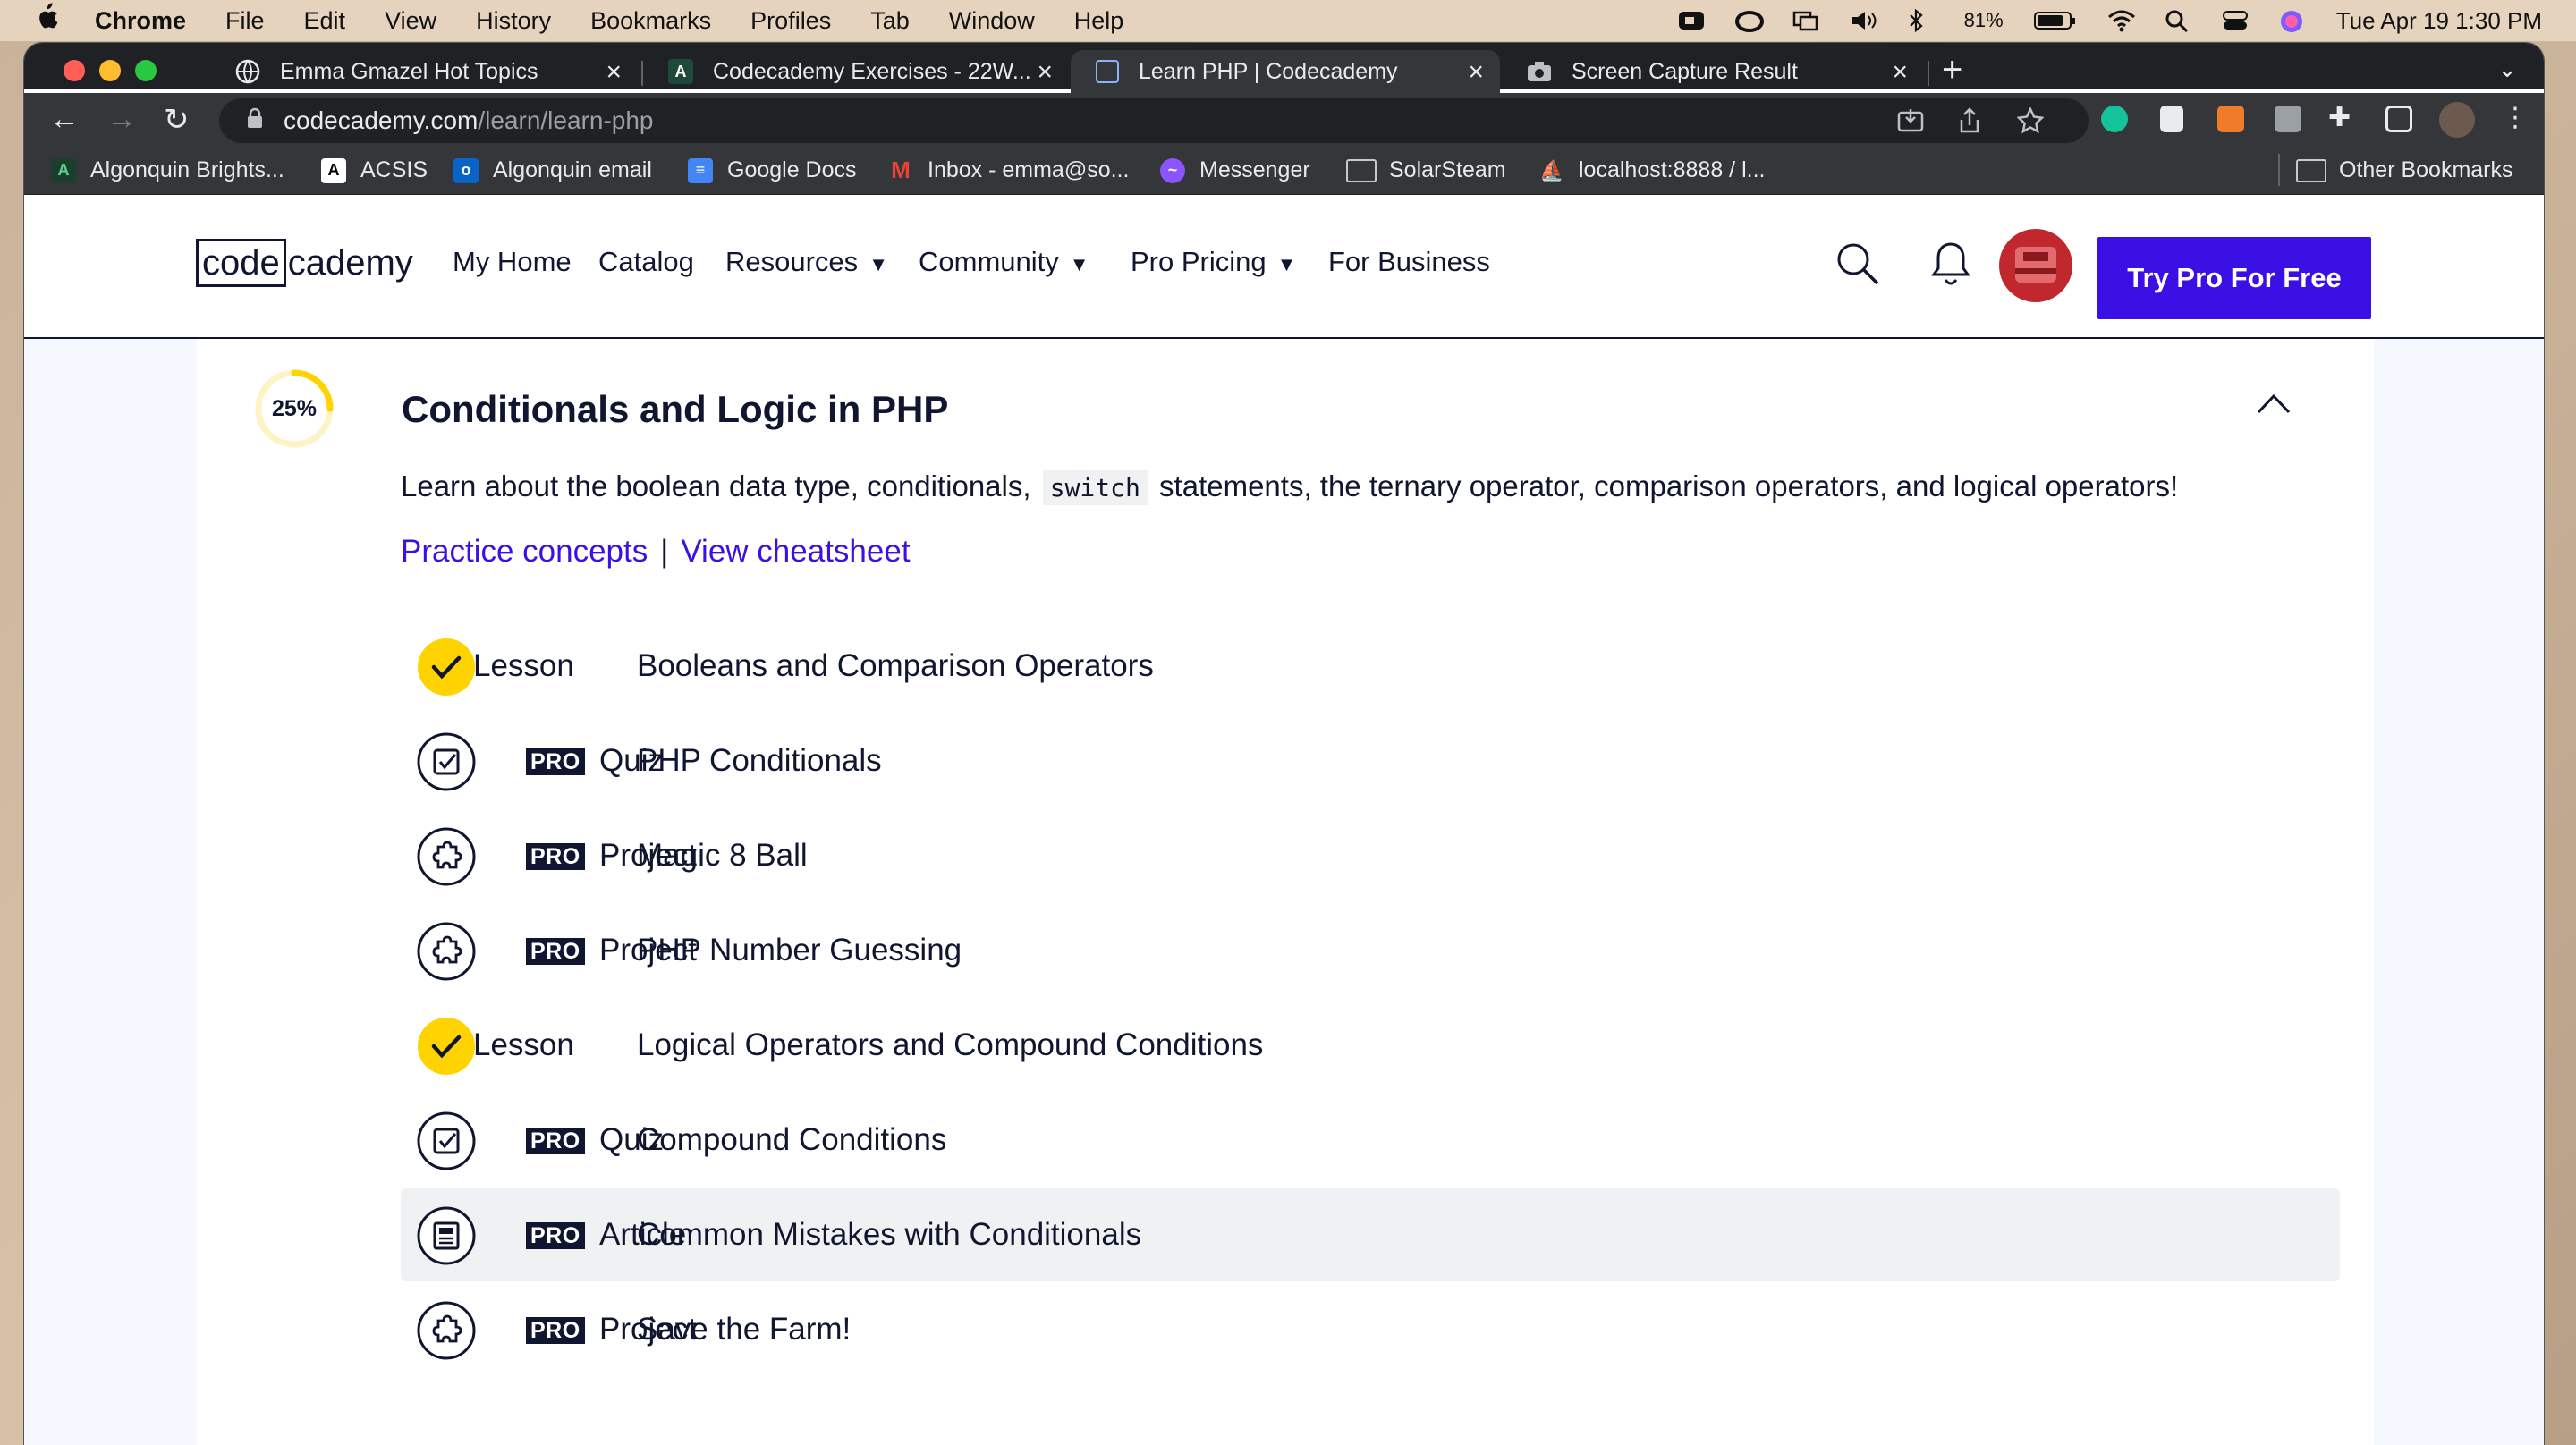 The width and height of the screenshot is (2576, 1445). I want to click on bookmark-star-icon, so click(2030, 123).